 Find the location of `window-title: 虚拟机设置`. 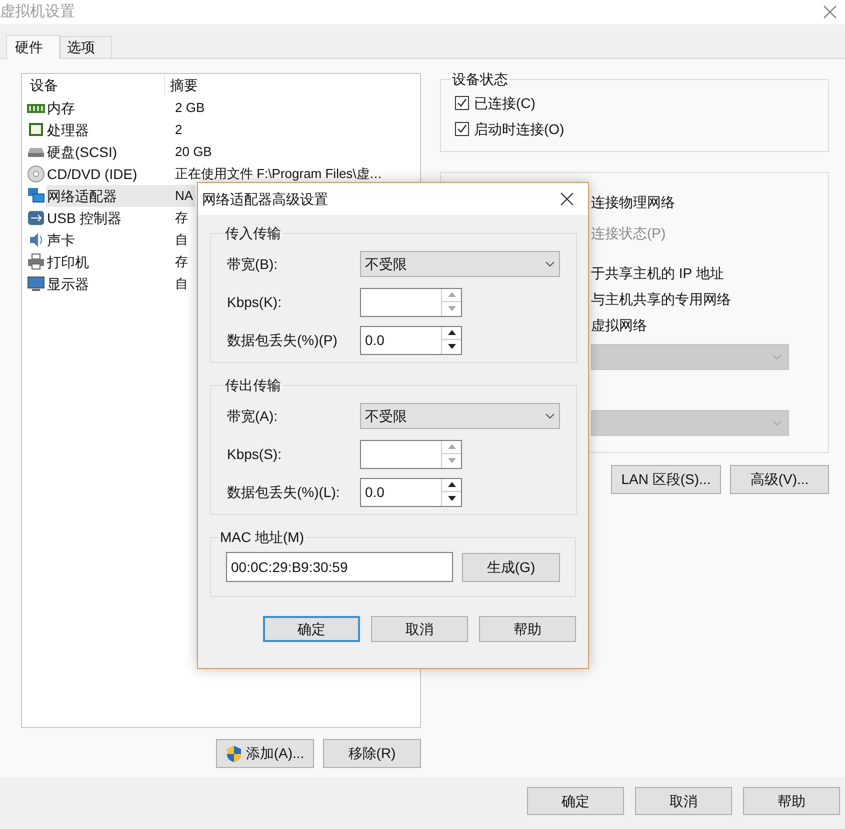

window-title: 虚拟机设置 is located at coordinates (37, 12).